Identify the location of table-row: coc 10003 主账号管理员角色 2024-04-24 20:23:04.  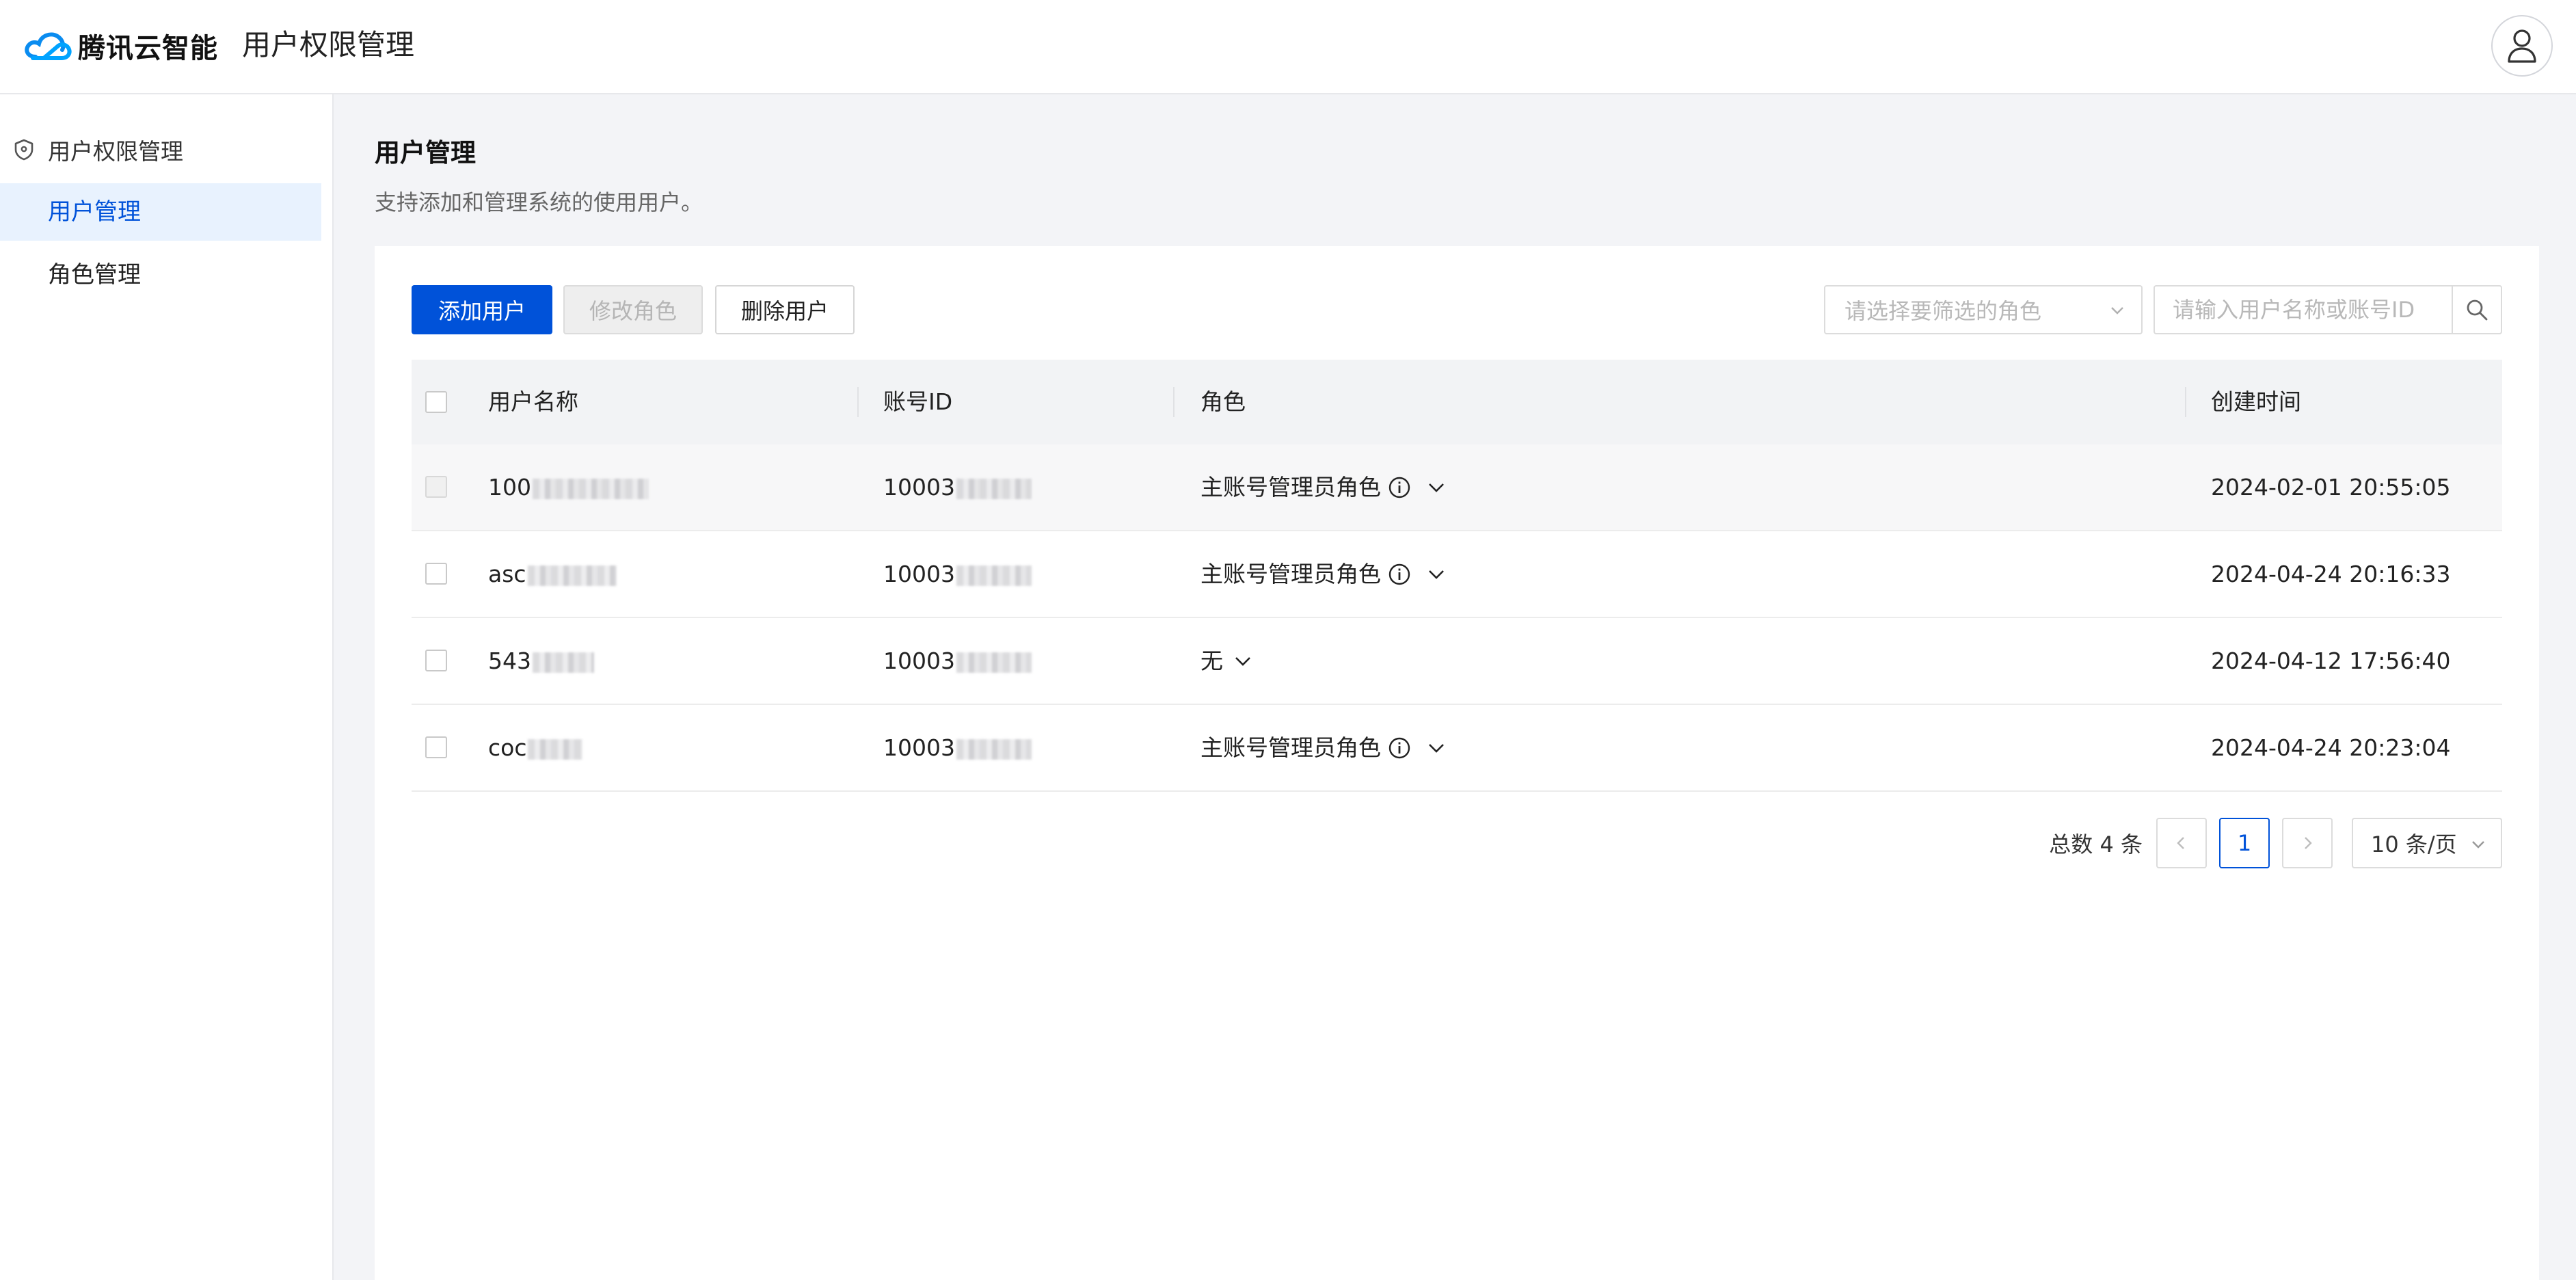
(1457, 748).